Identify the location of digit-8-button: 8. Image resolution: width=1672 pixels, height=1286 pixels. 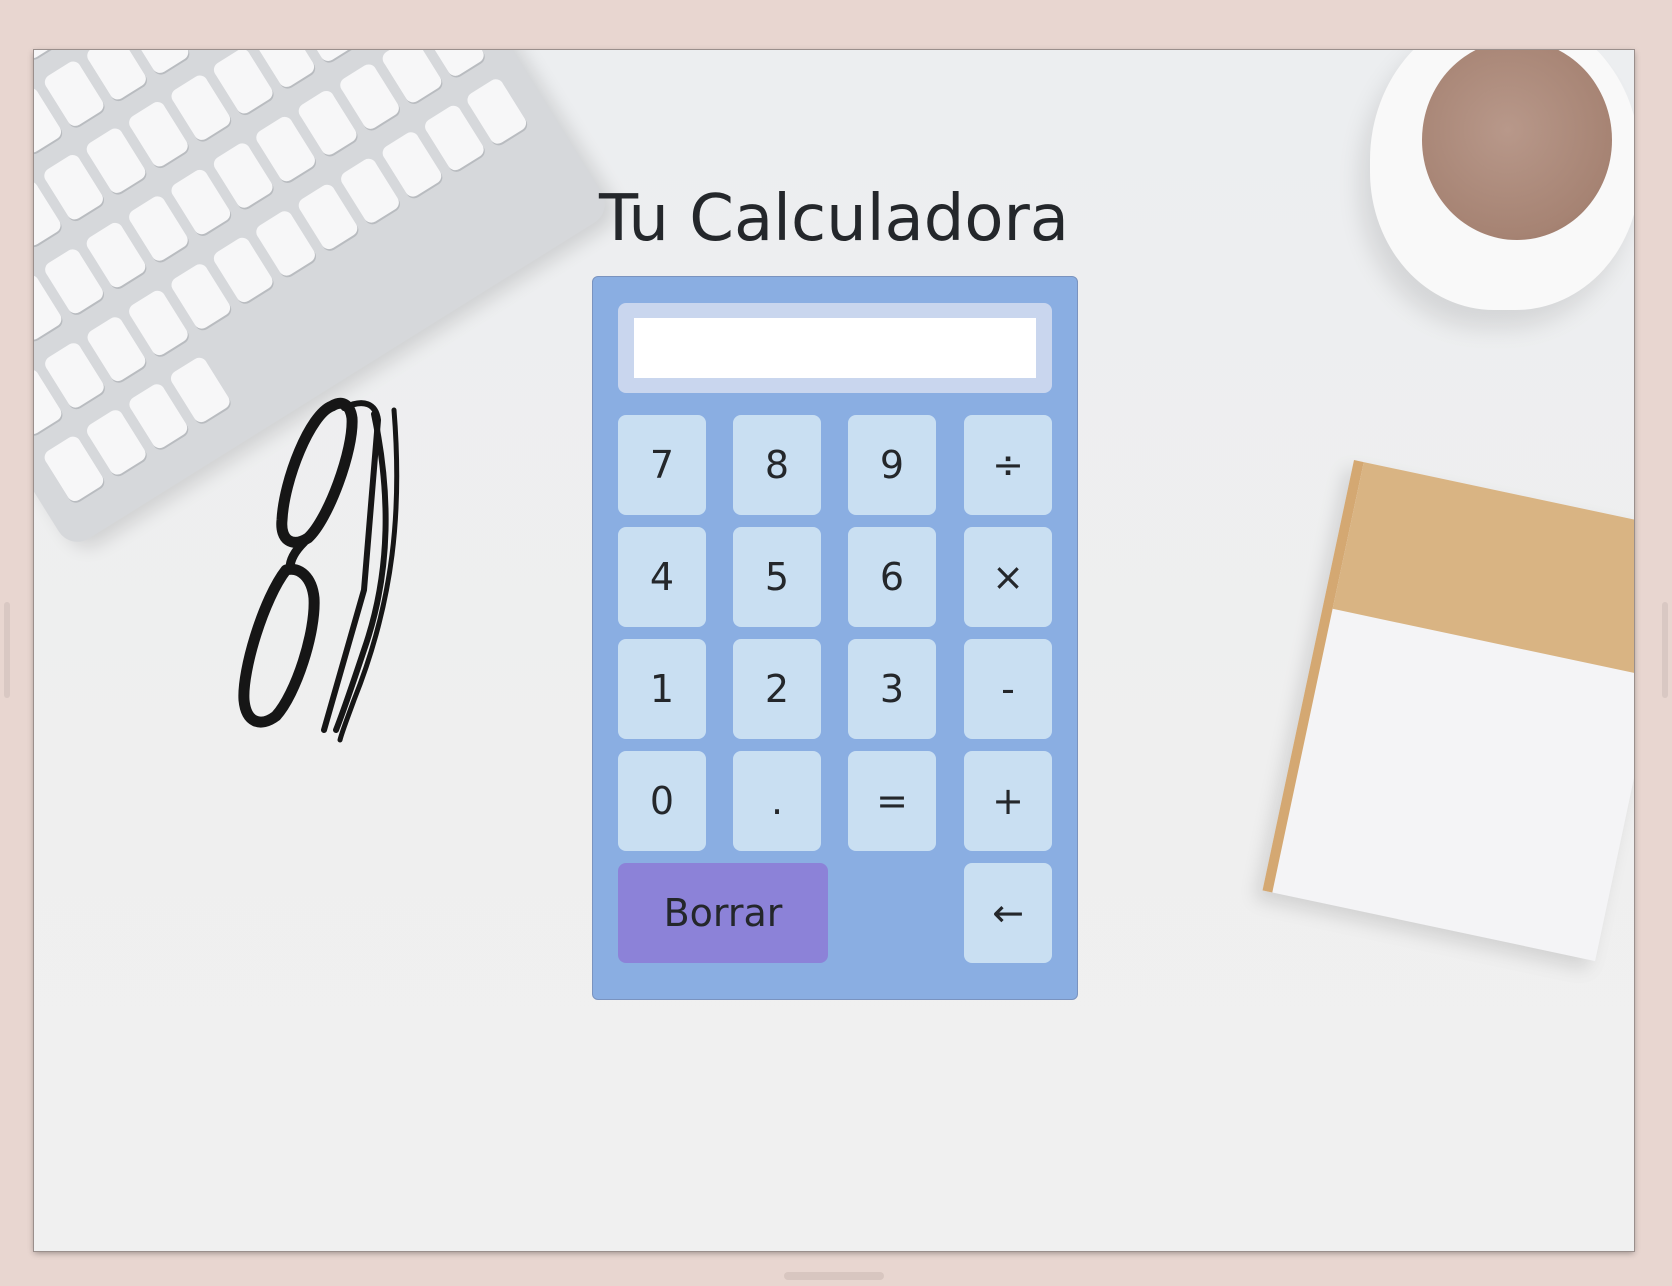
(777, 465).